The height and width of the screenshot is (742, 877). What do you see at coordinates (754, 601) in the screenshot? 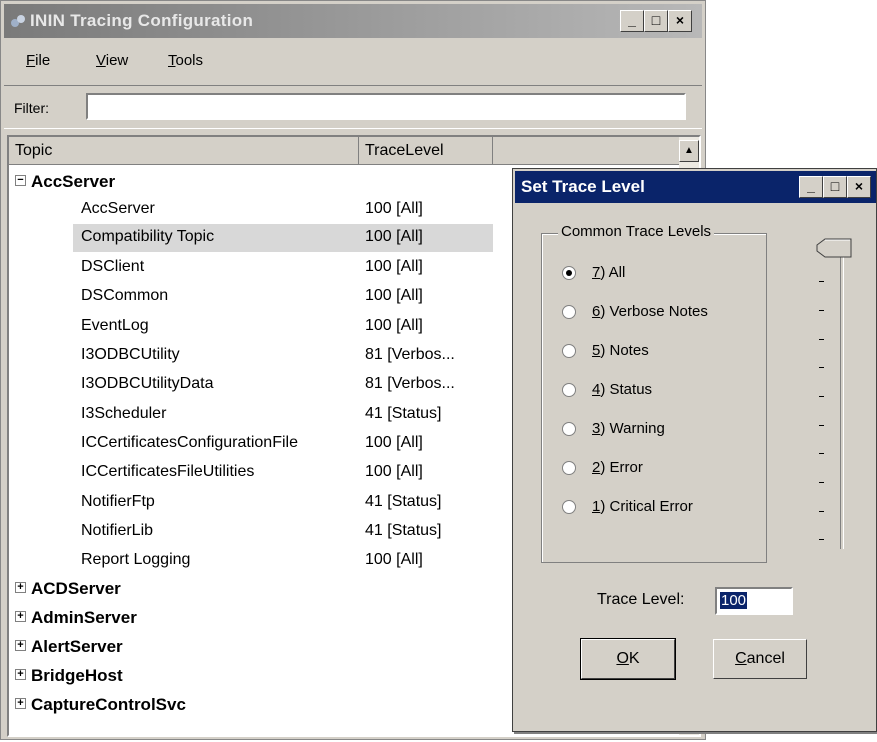
I see `trace-level-input: 100` at bounding box center [754, 601].